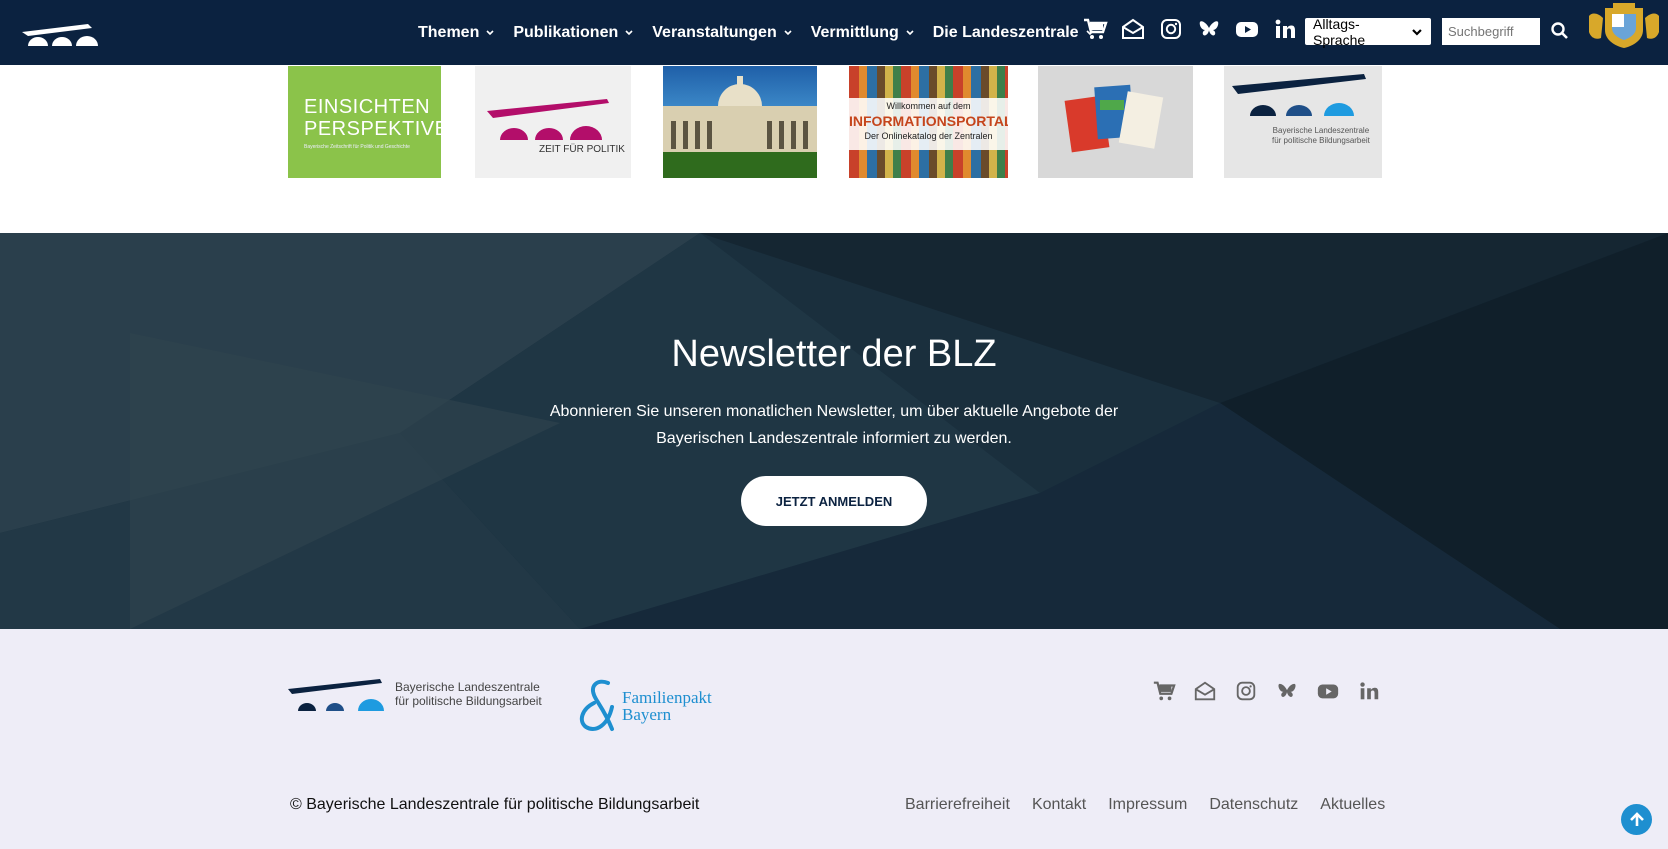 This screenshot has width=1668, height=849. I want to click on nav-veranstaltungen: Veranstaltungen, so click(722, 33).